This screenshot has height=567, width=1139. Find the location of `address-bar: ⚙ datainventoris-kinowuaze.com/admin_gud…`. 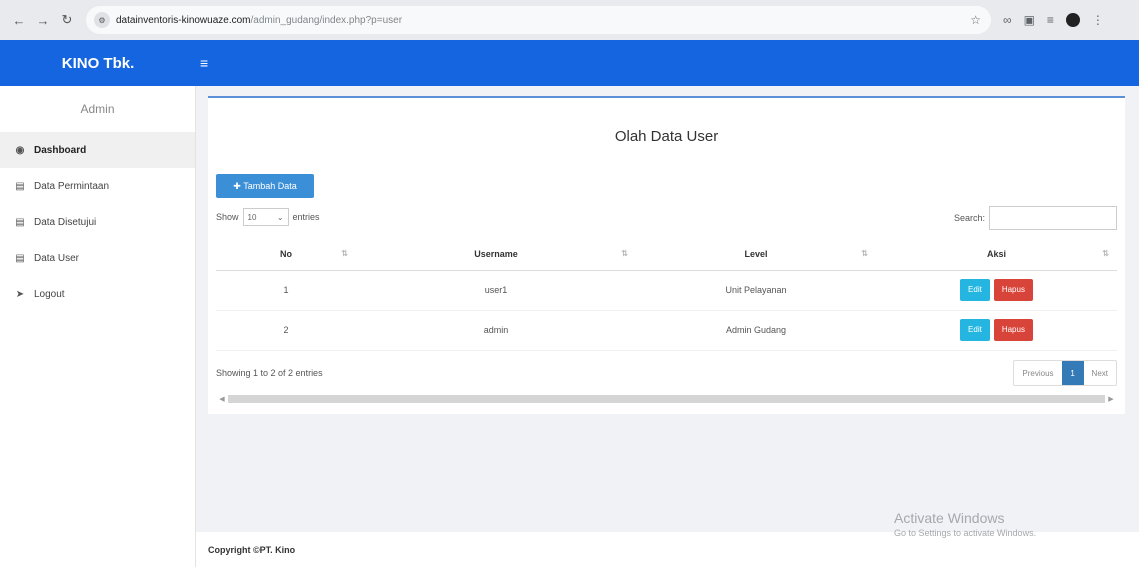

address-bar: ⚙ datainventoris-kinowuaze.com/admin_gud… is located at coordinates (538, 20).